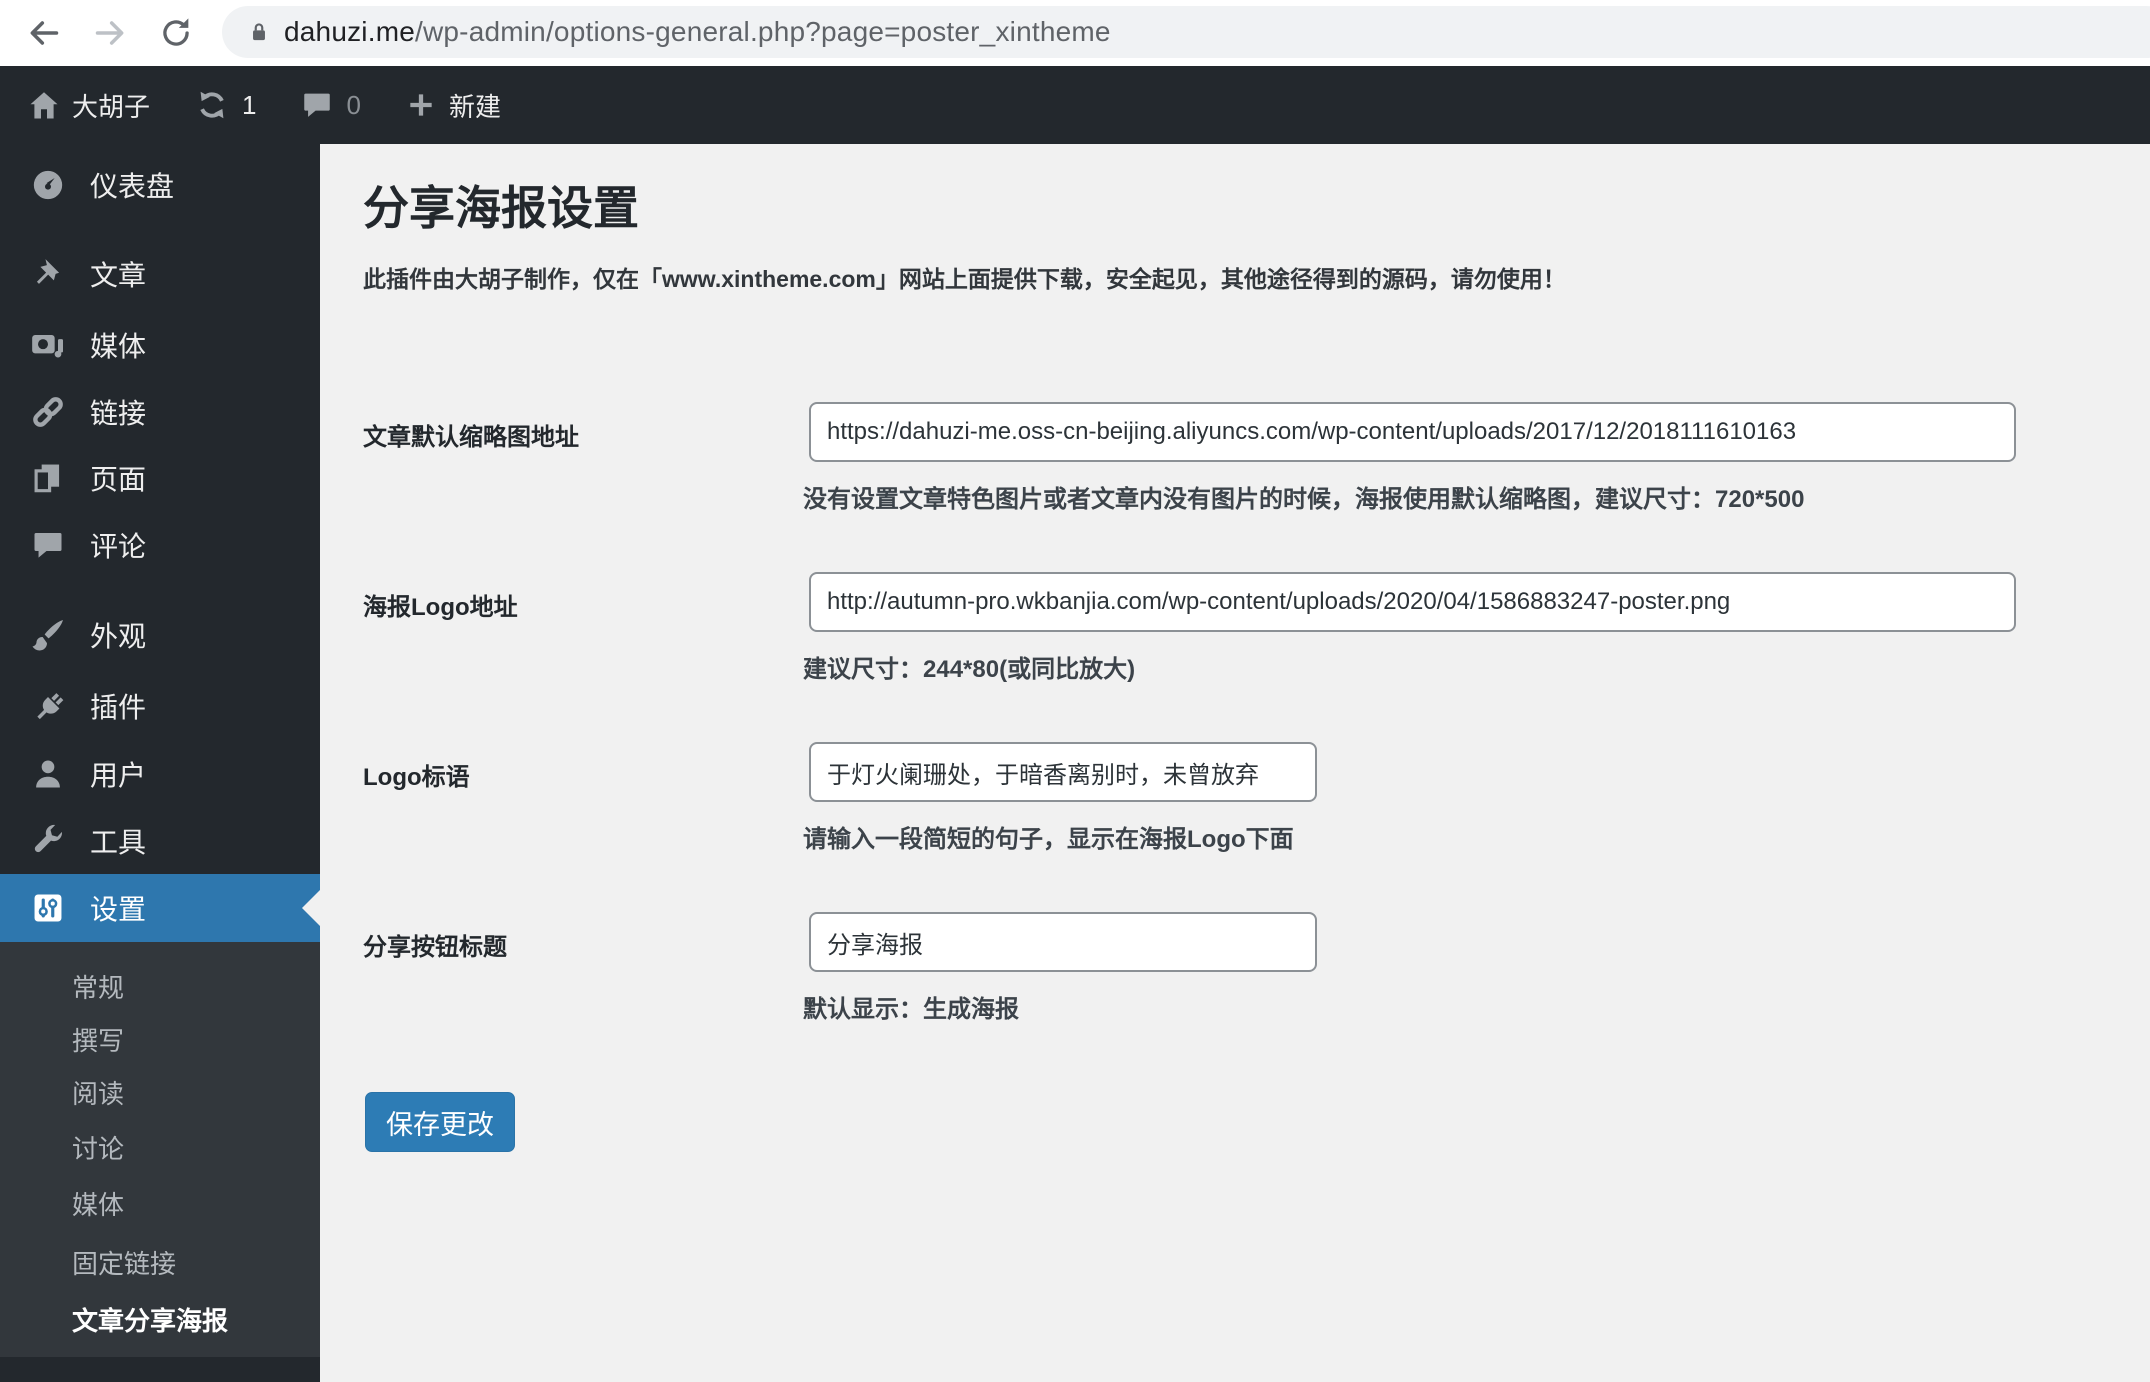 The image size is (2150, 1382). What do you see at coordinates (225, 105) in the screenshot?
I see `admin-bar-updates: 1` at bounding box center [225, 105].